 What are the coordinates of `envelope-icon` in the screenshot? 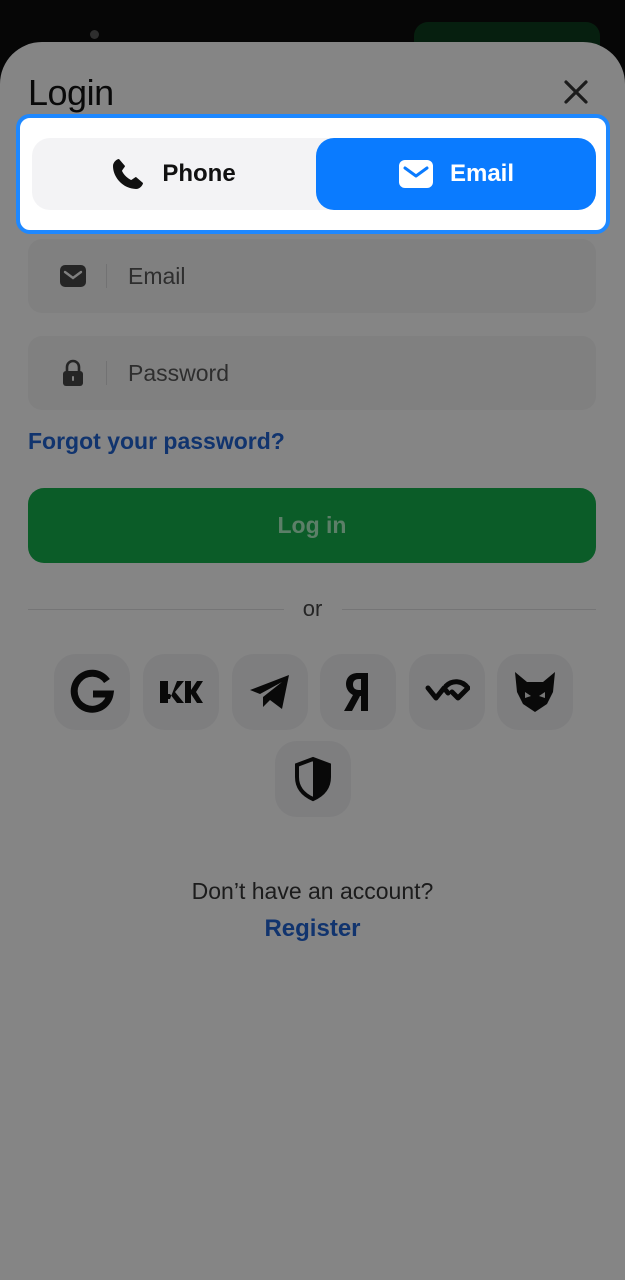 It's located at (416, 174).